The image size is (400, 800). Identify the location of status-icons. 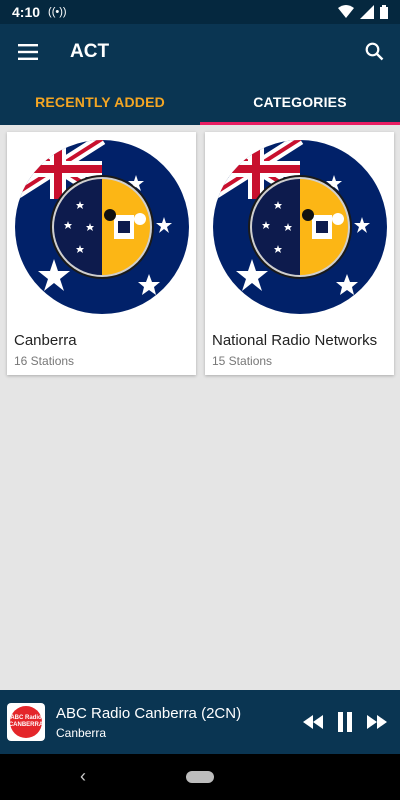
(363, 12).